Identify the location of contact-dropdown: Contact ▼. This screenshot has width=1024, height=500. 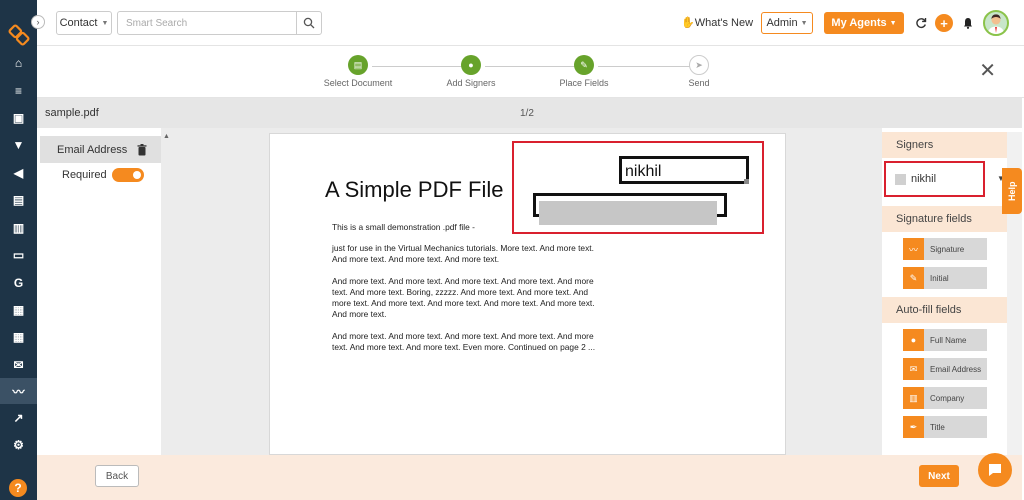
(84, 23).